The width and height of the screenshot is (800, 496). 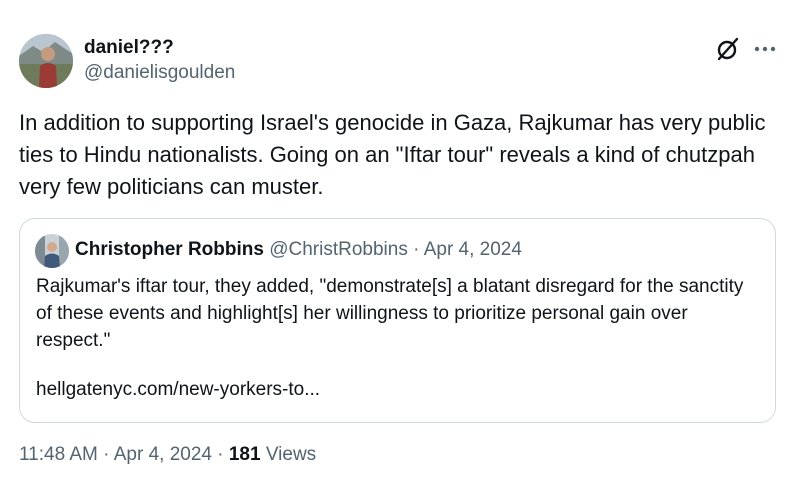 I want to click on author-handle: @danielisgoulden, so click(x=159, y=73).